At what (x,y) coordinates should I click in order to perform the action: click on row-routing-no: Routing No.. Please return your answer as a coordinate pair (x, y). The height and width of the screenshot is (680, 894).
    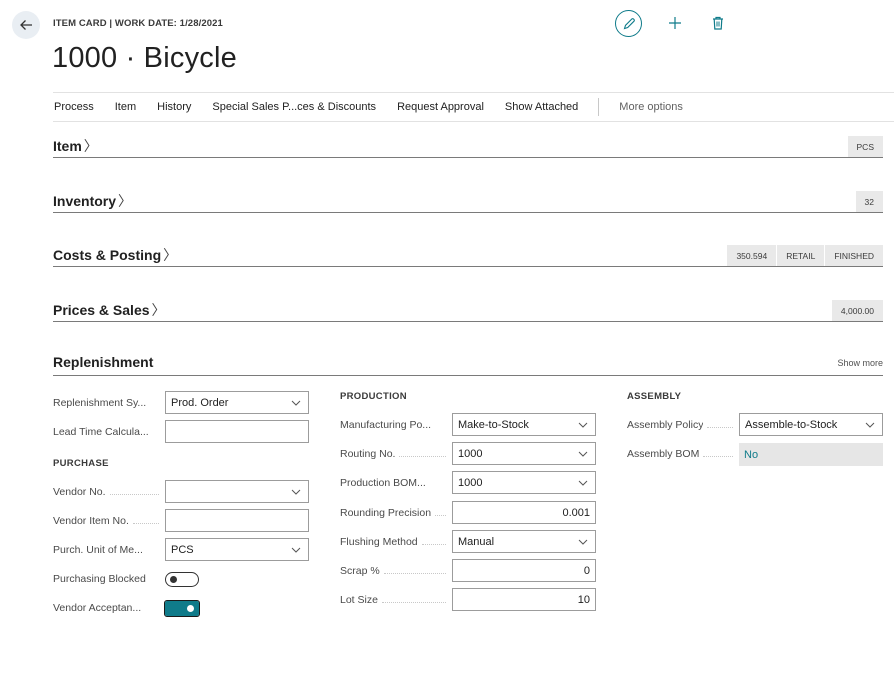
    Looking at the image, I should click on (395, 454).